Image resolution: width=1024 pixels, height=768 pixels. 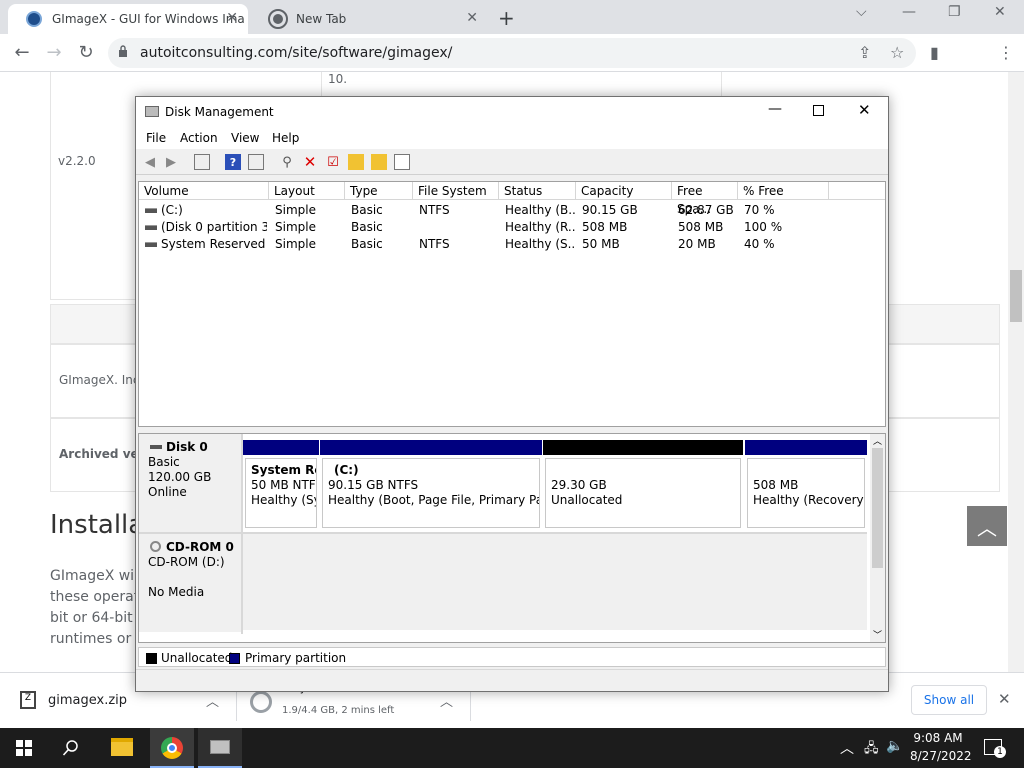 I want to click on cell-percent-free: 40 %, so click(x=759, y=244).